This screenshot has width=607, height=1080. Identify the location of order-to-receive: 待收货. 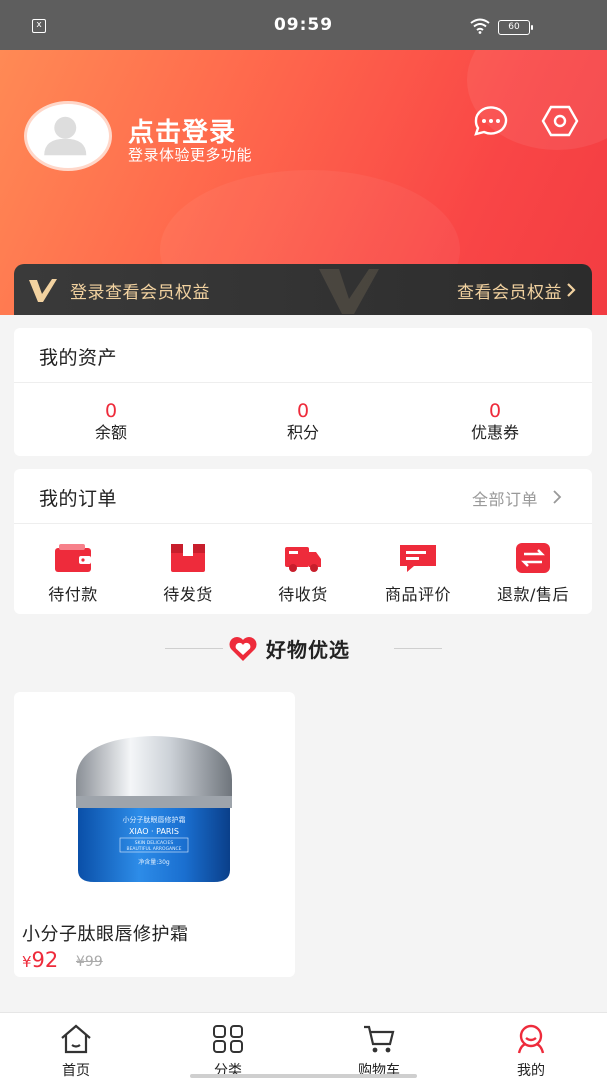
(303, 573).